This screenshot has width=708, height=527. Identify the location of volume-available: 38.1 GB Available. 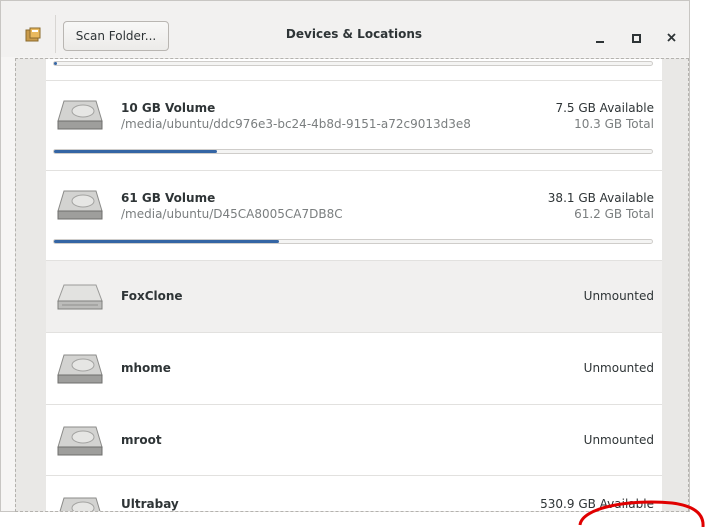
(600, 198).